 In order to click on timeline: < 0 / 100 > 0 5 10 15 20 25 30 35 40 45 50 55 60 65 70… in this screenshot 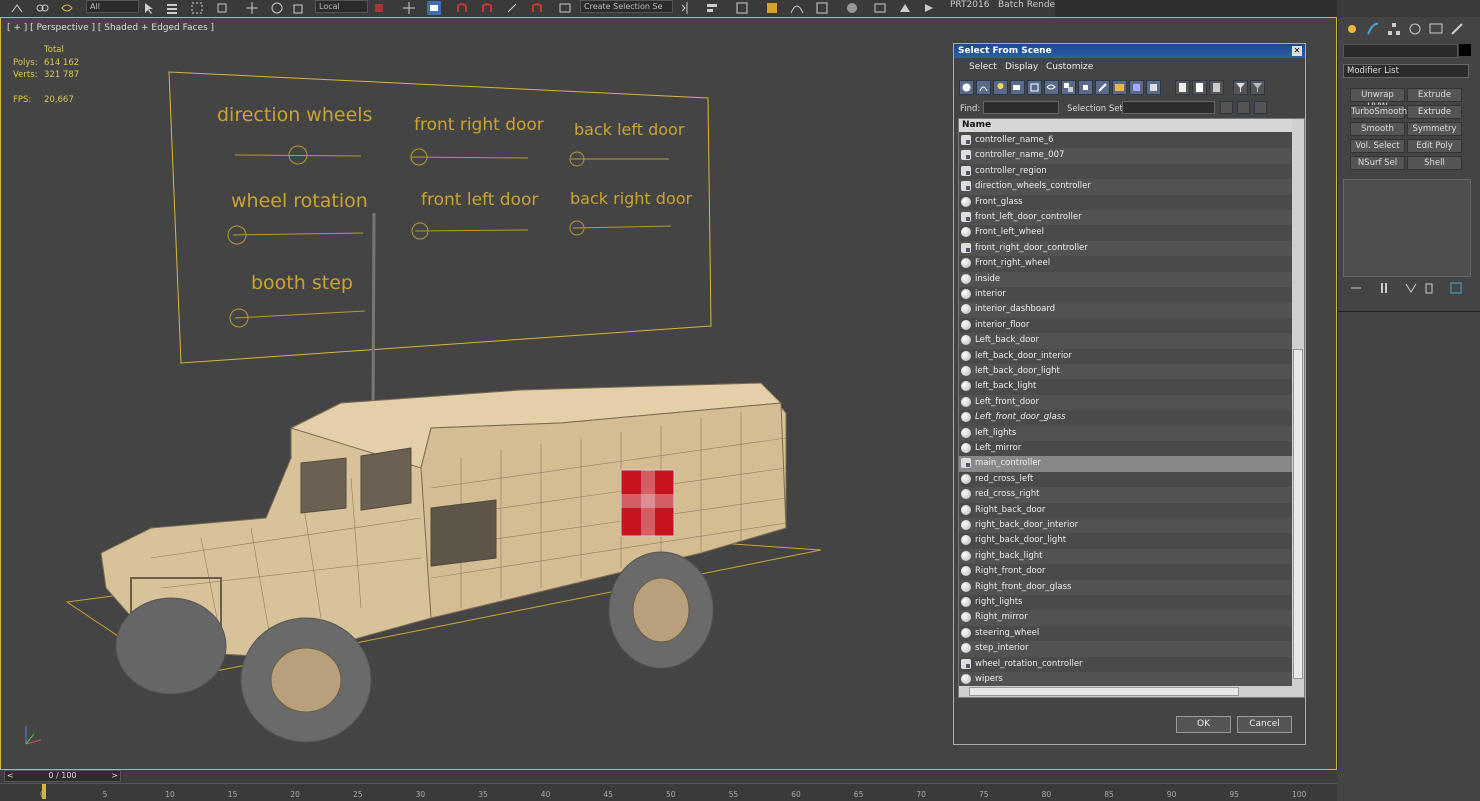, I will do `click(668, 785)`.